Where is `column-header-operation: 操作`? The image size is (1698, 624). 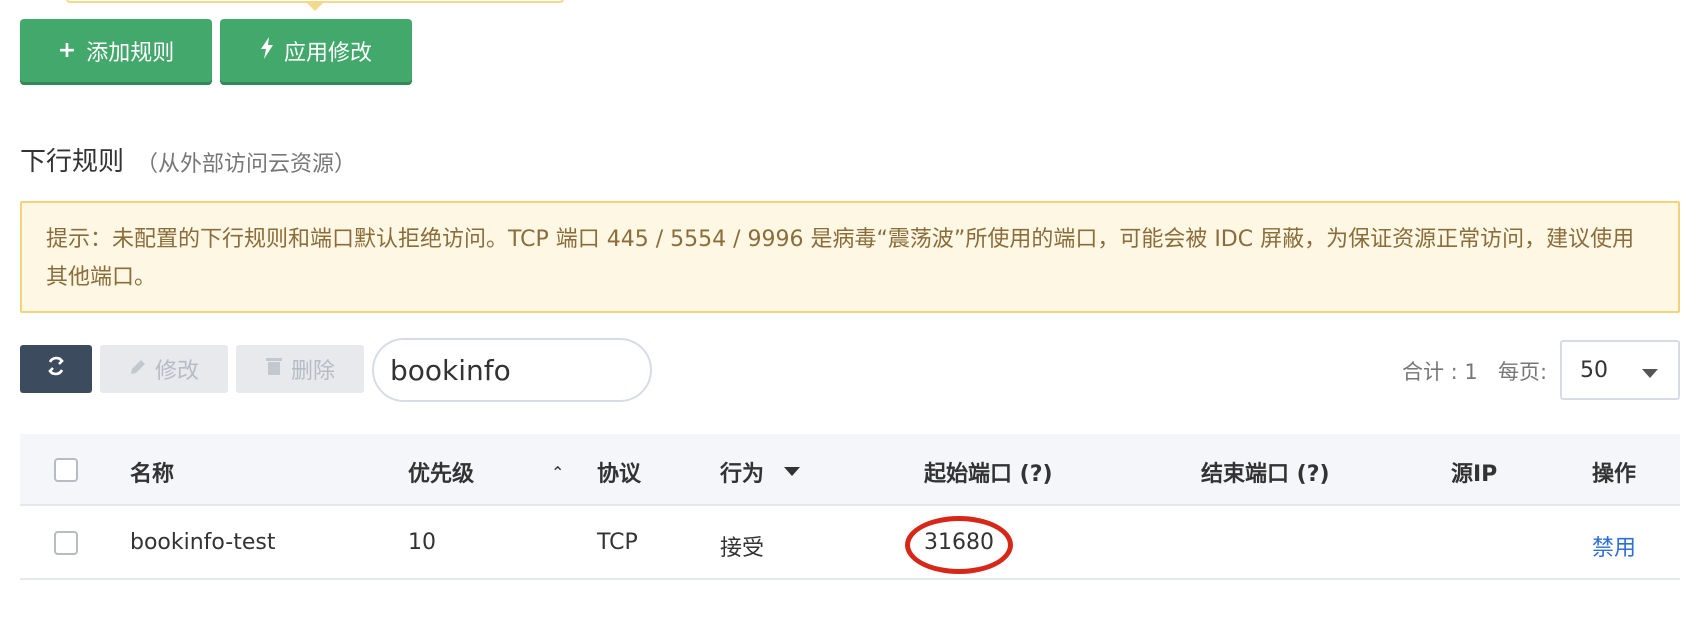
column-header-operation: 操作 is located at coordinates (1614, 474).